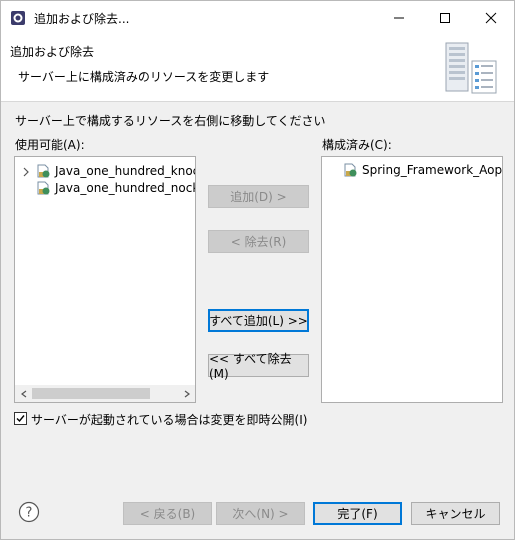  I want to click on list-item: Java_one_hundred_knock_, so click(115, 171).